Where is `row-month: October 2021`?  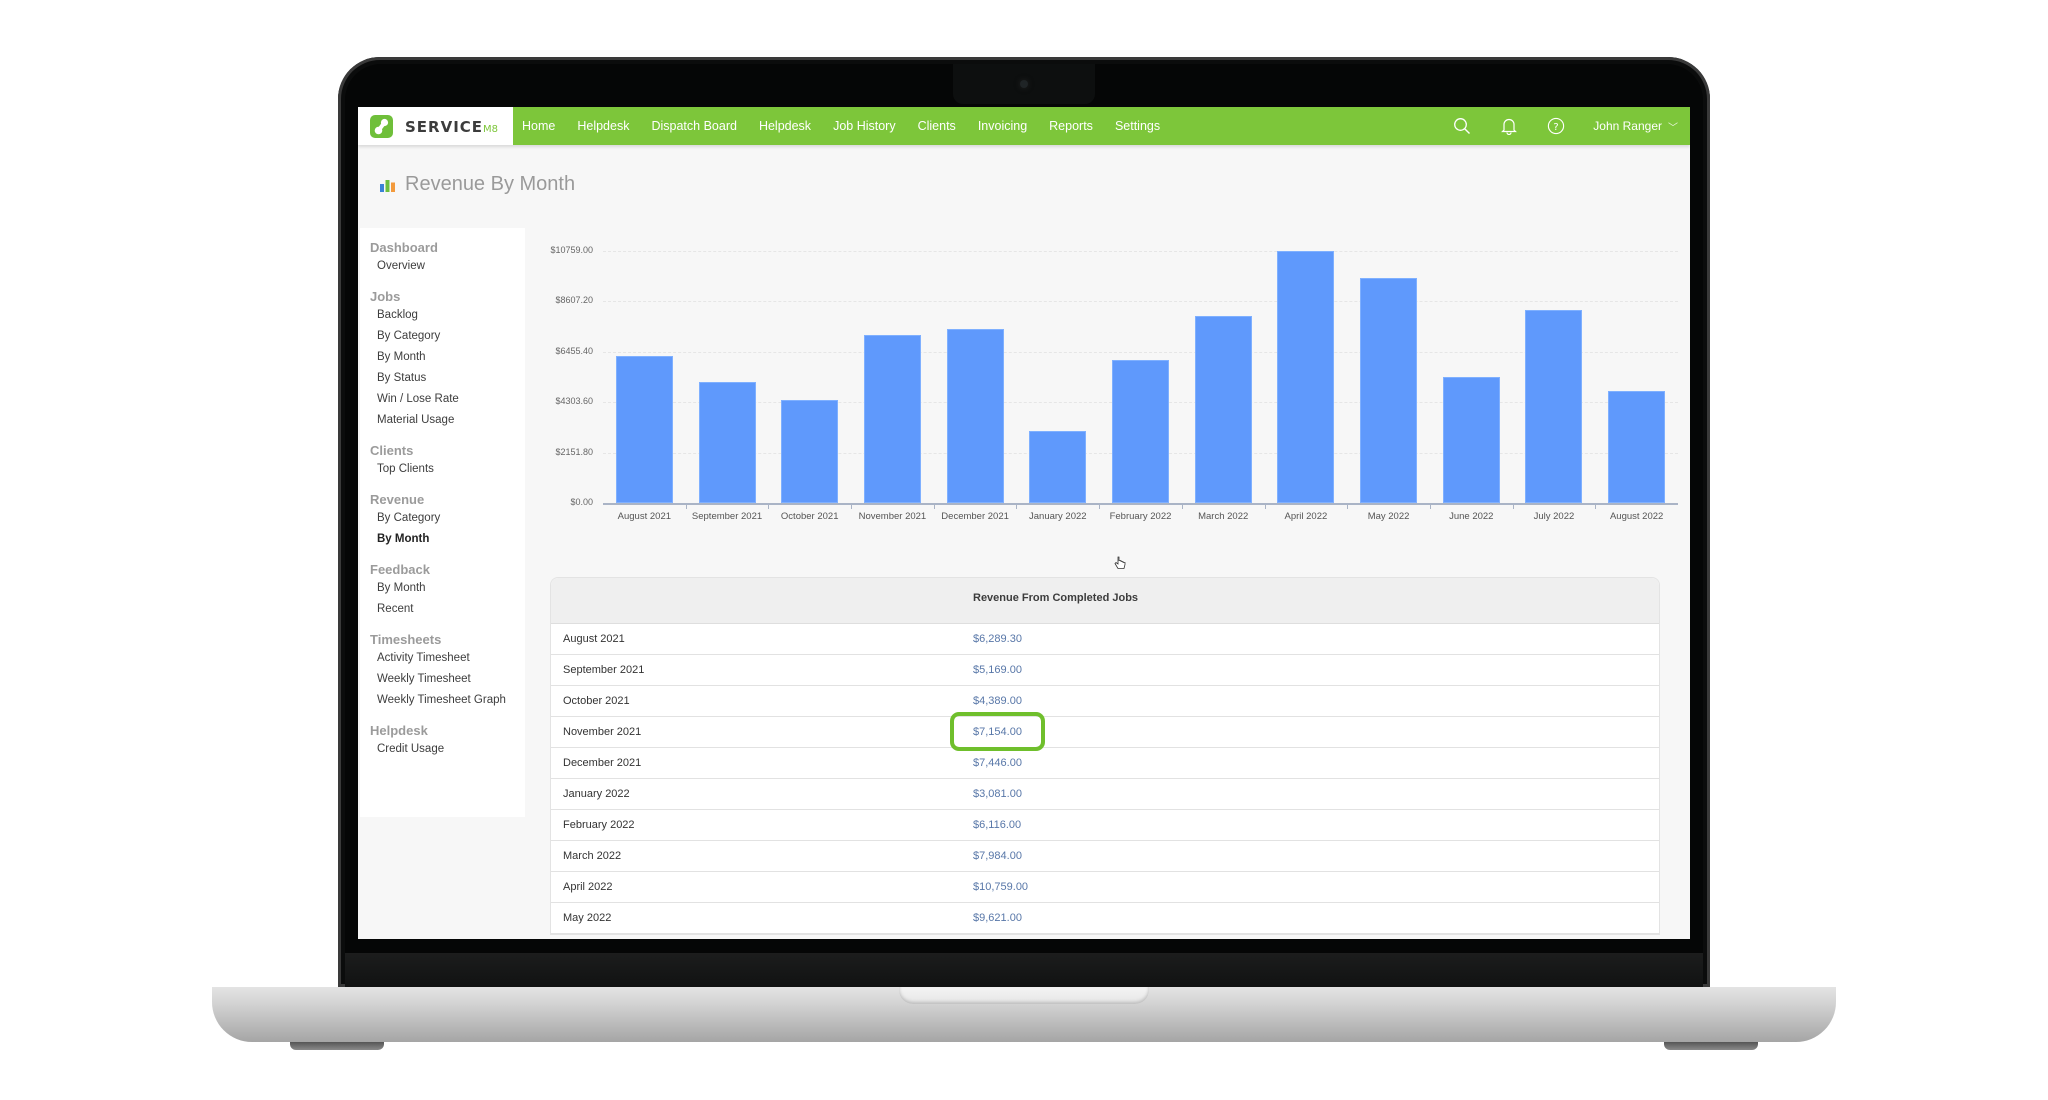 row-month: October 2021 is located at coordinates (596, 701).